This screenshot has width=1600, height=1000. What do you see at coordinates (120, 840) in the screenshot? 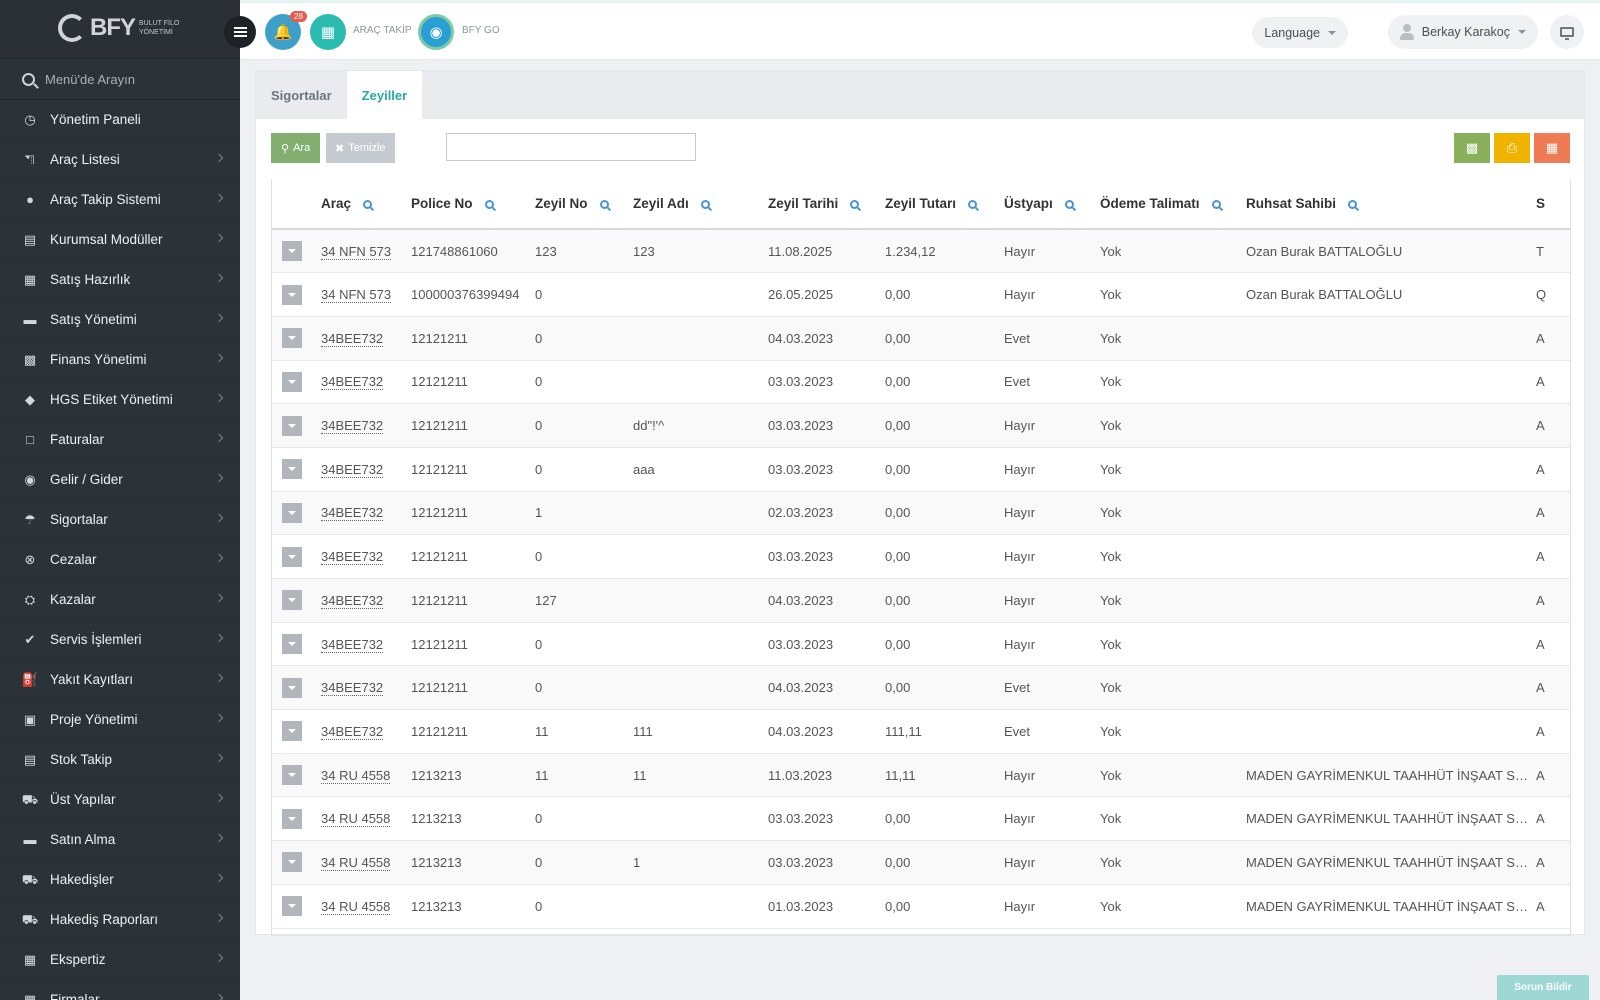
I see `sidebar-item: ▬ Satın Alma` at bounding box center [120, 840].